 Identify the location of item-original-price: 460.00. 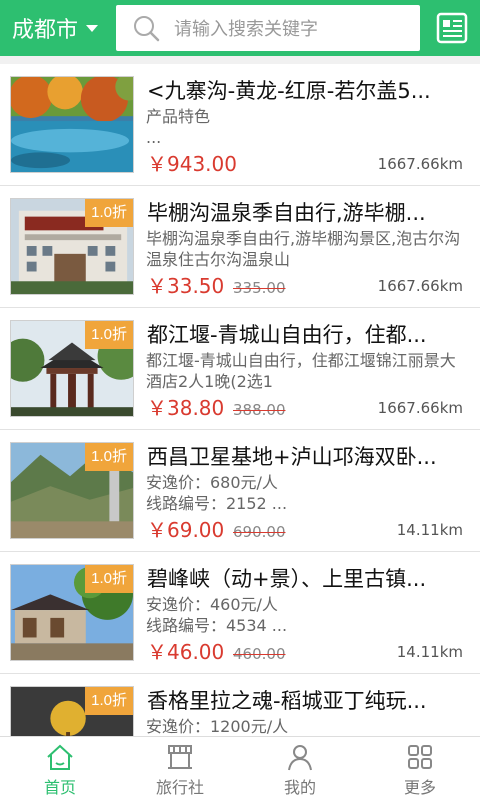
(259, 654).